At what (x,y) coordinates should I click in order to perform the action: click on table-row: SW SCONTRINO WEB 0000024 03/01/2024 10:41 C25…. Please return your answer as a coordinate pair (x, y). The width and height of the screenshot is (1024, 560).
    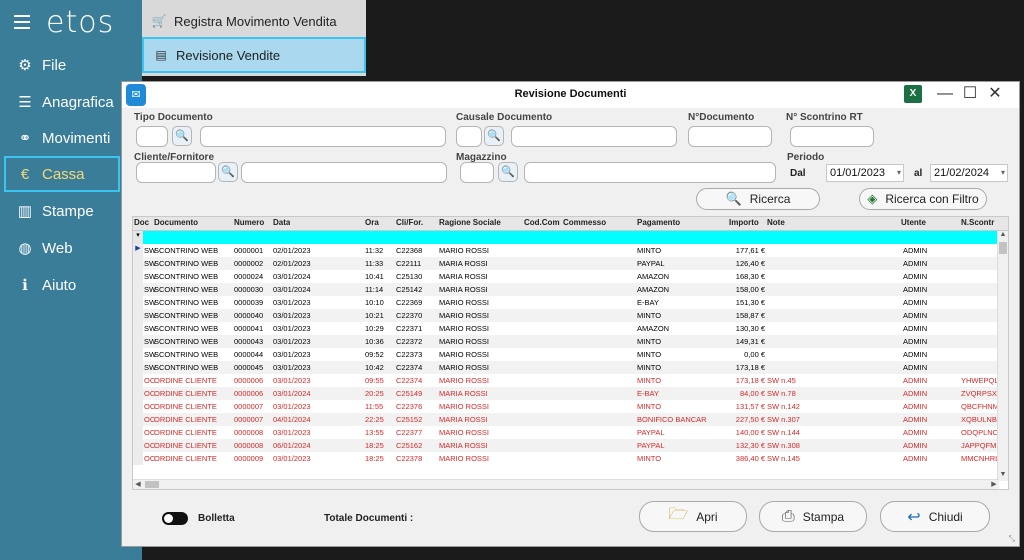
    Looking at the image, I should click on (566, 276).